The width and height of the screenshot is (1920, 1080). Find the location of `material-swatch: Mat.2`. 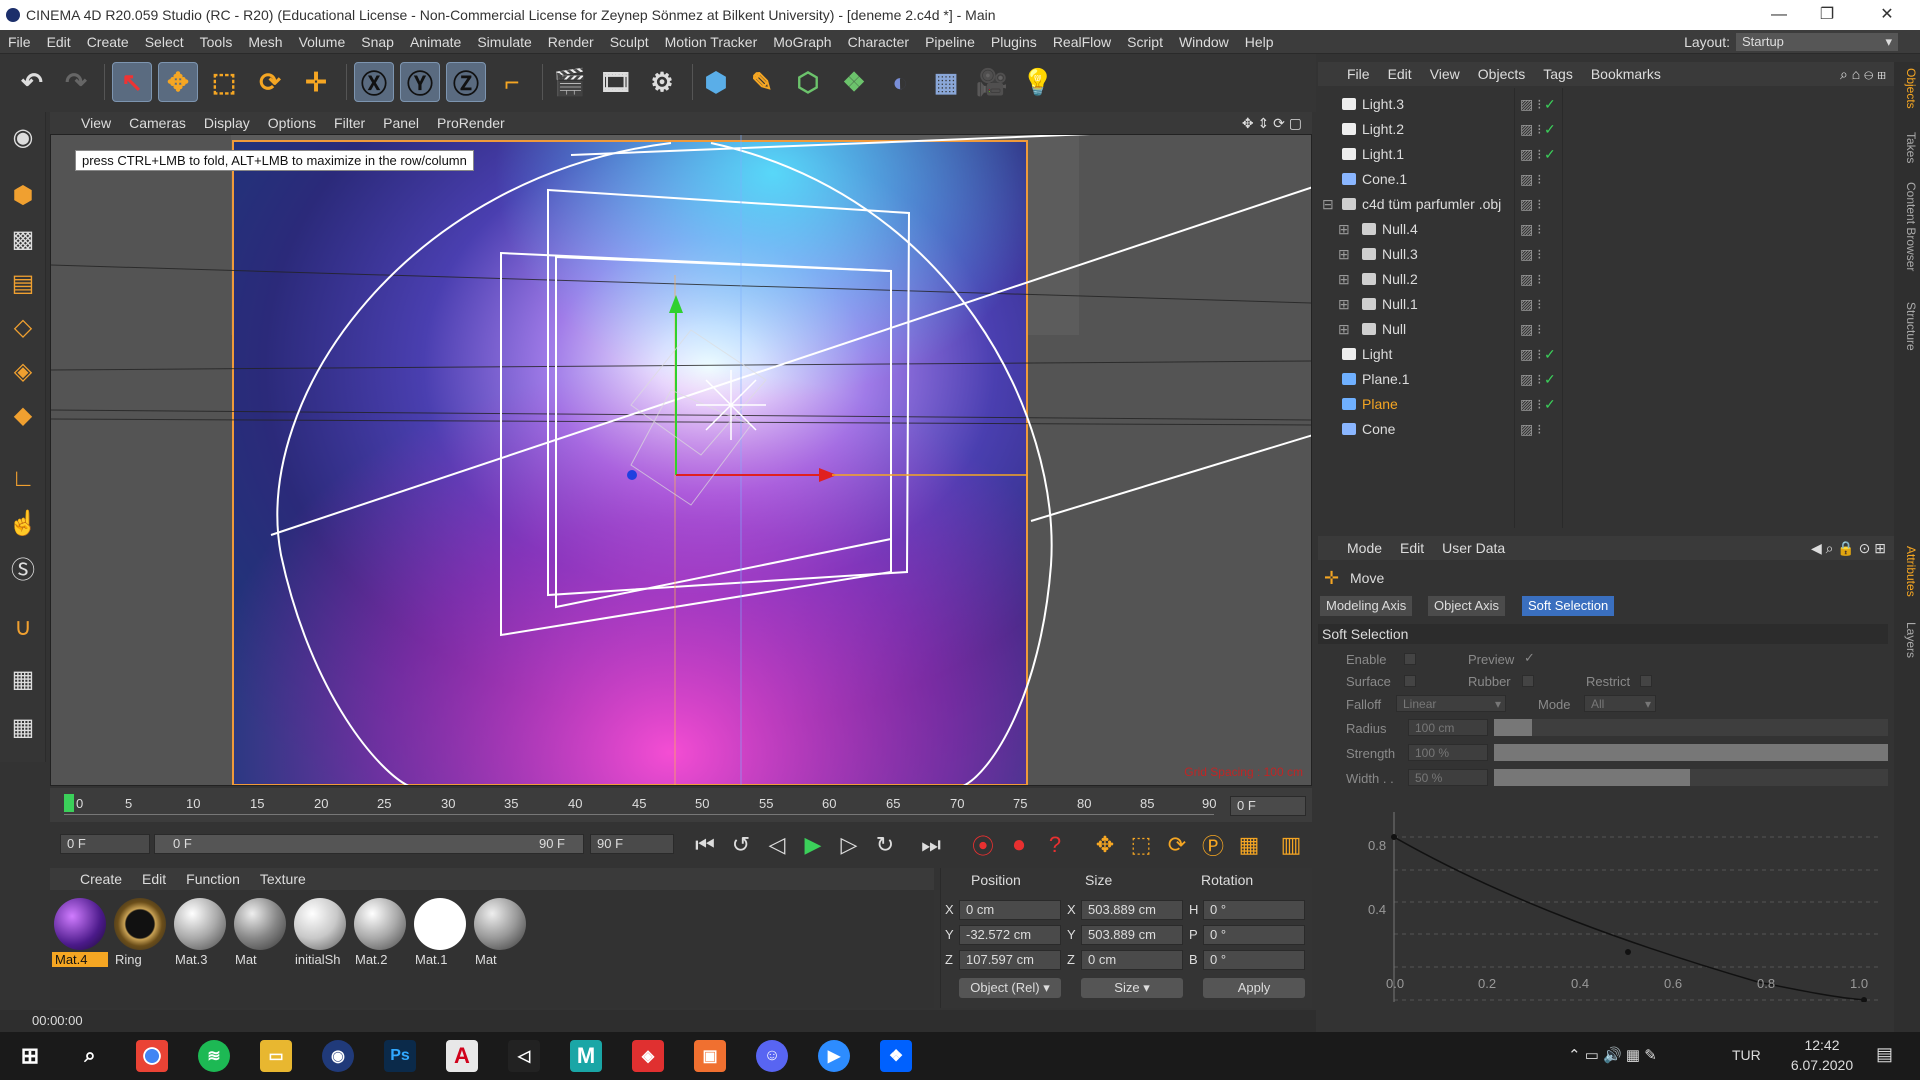

material-swatch: Mat.2 is located at coordinates (380, 935).